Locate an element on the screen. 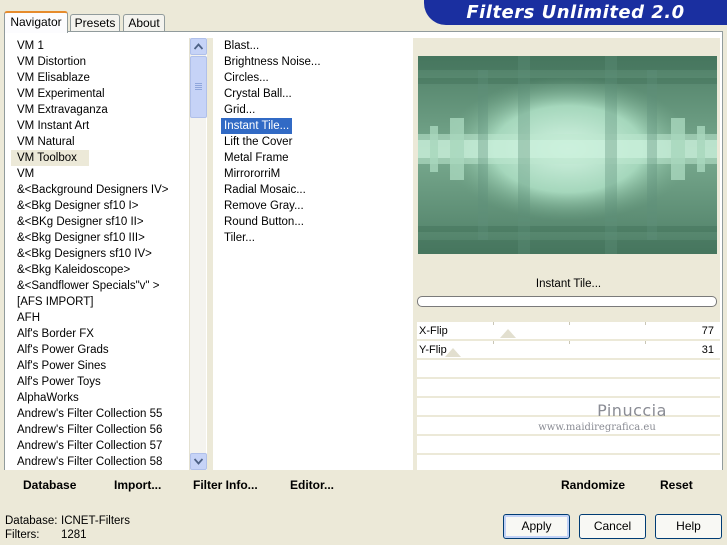 This screenshot has height=545, width=727. category-item: &<Bkg Designers sf10 IV> is located at coordinates (98, 254).